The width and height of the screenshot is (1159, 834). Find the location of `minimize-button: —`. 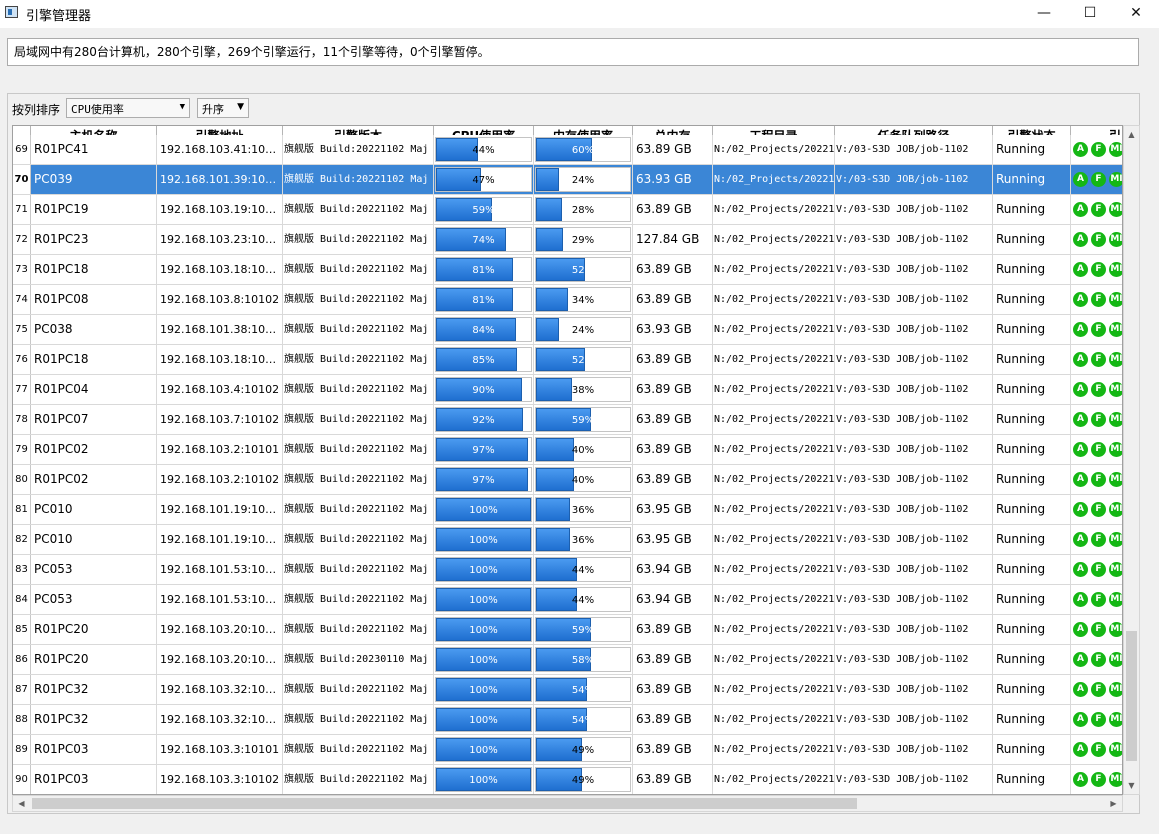

minimize-button: — is located at coordinates (1044, 14).